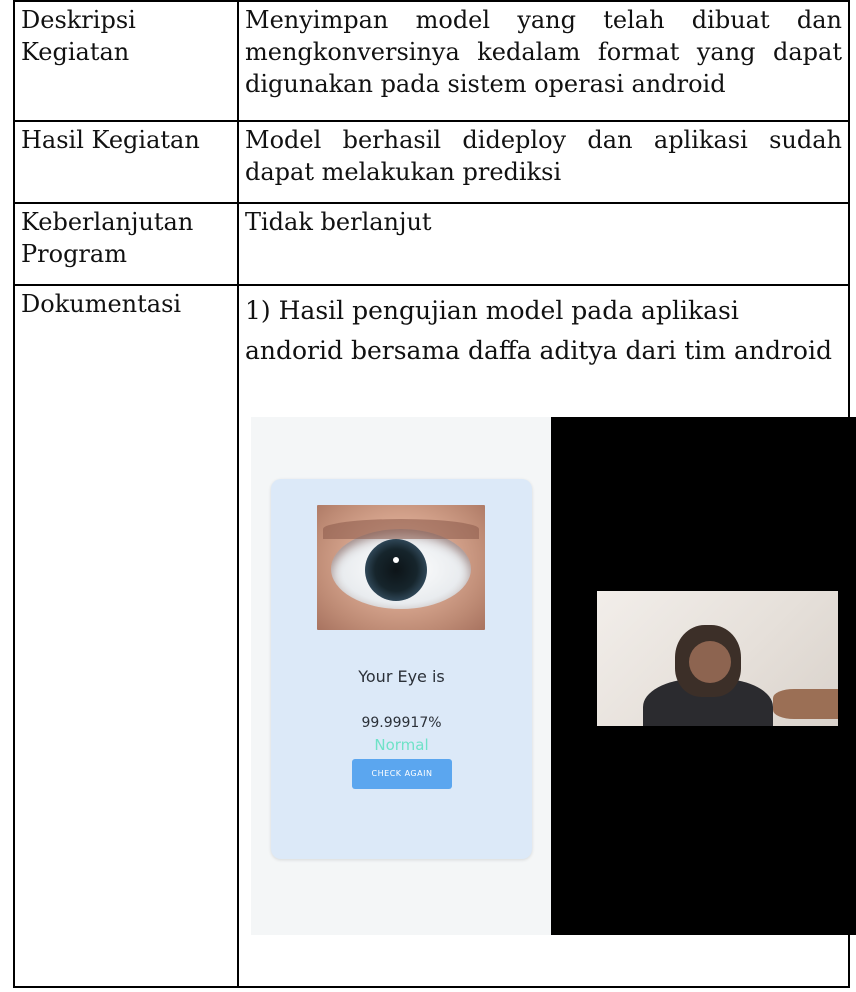 The width and height of the screenshot is (856, 992). I want to click on eye-glint, so click(396, 560).